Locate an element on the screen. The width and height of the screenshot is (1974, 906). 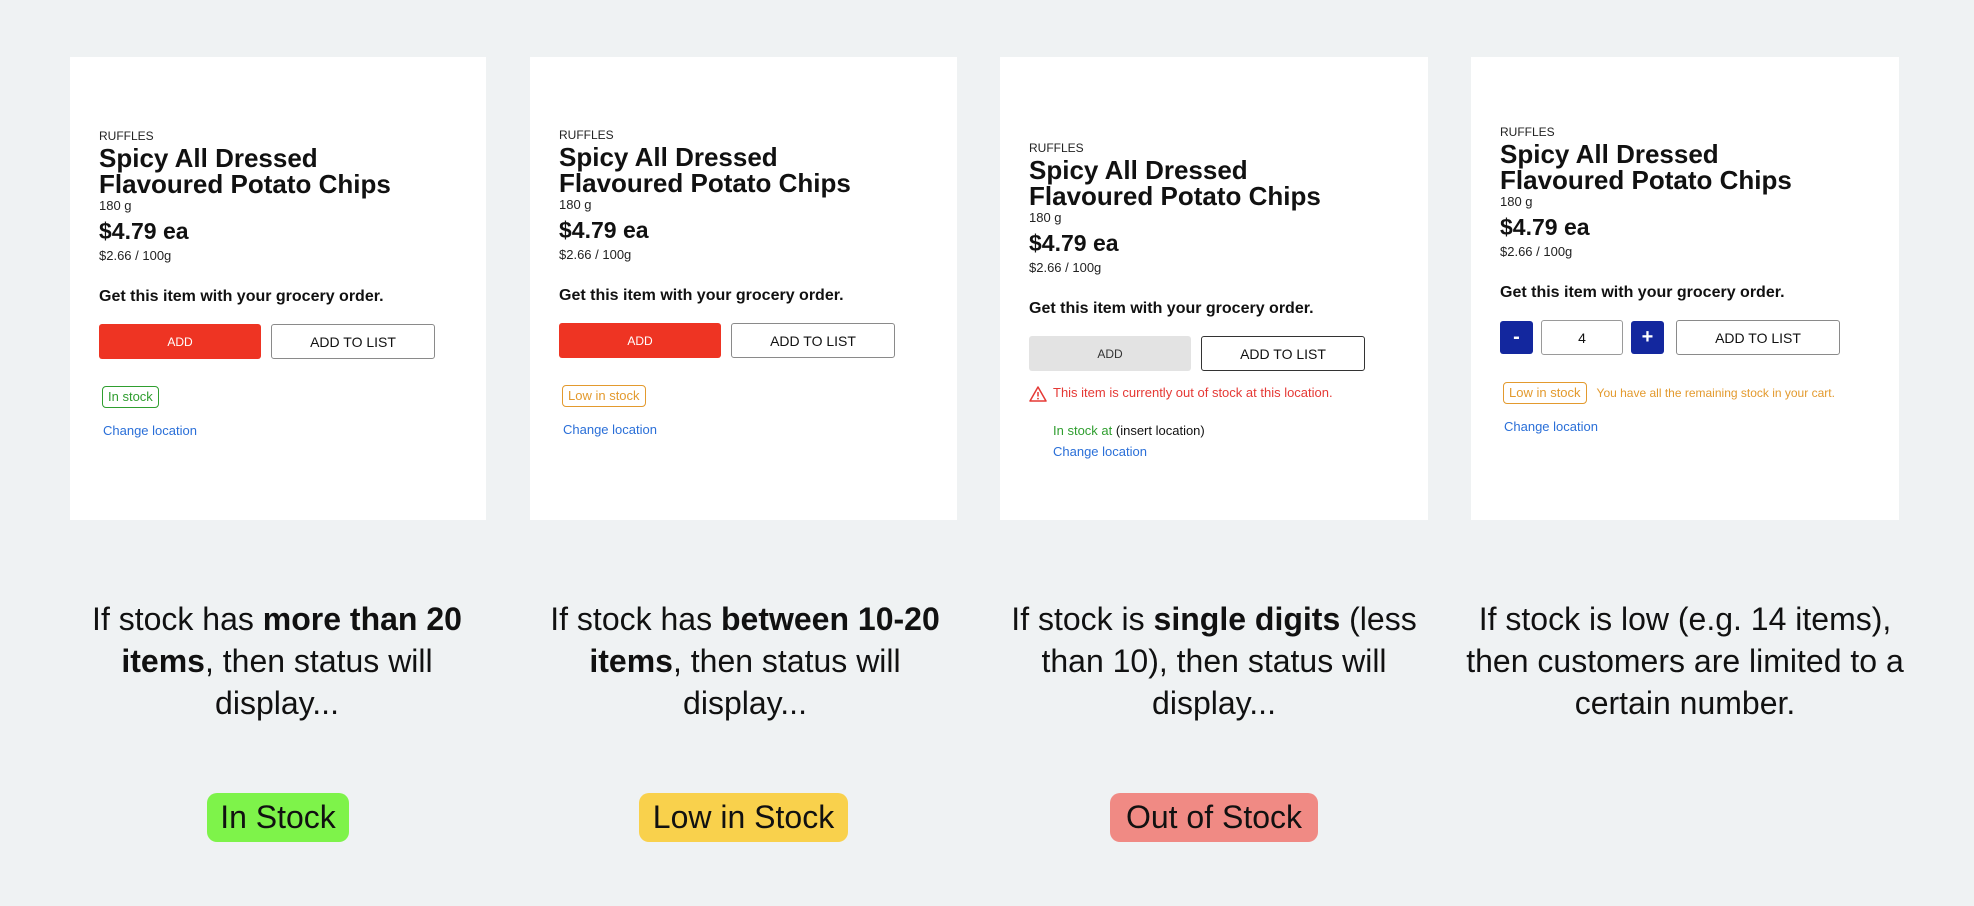
decrement-button: - is located at coordinates (1516, 337).